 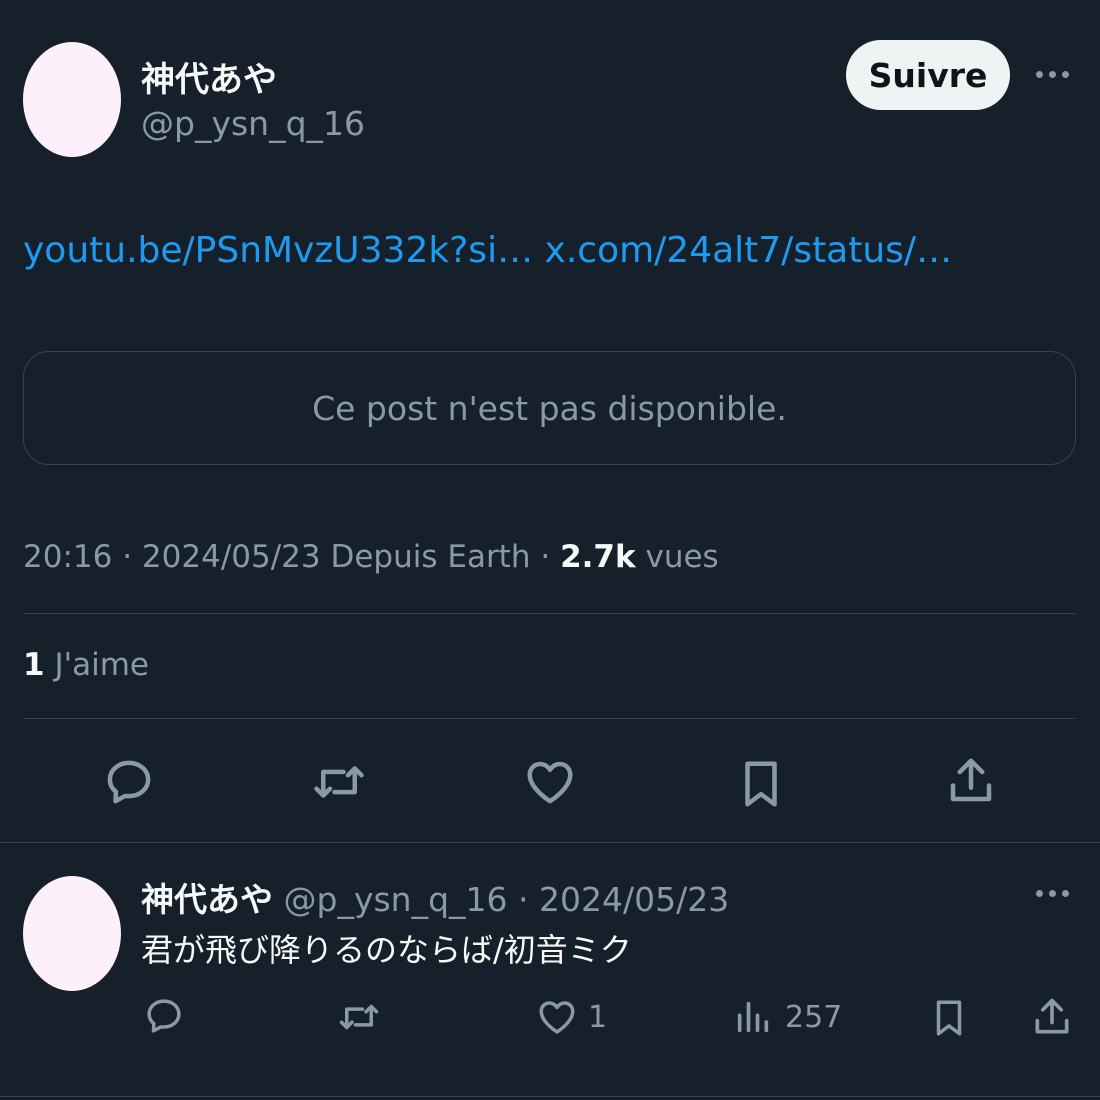 I want to click on like-button, so click(x=550, y=782).